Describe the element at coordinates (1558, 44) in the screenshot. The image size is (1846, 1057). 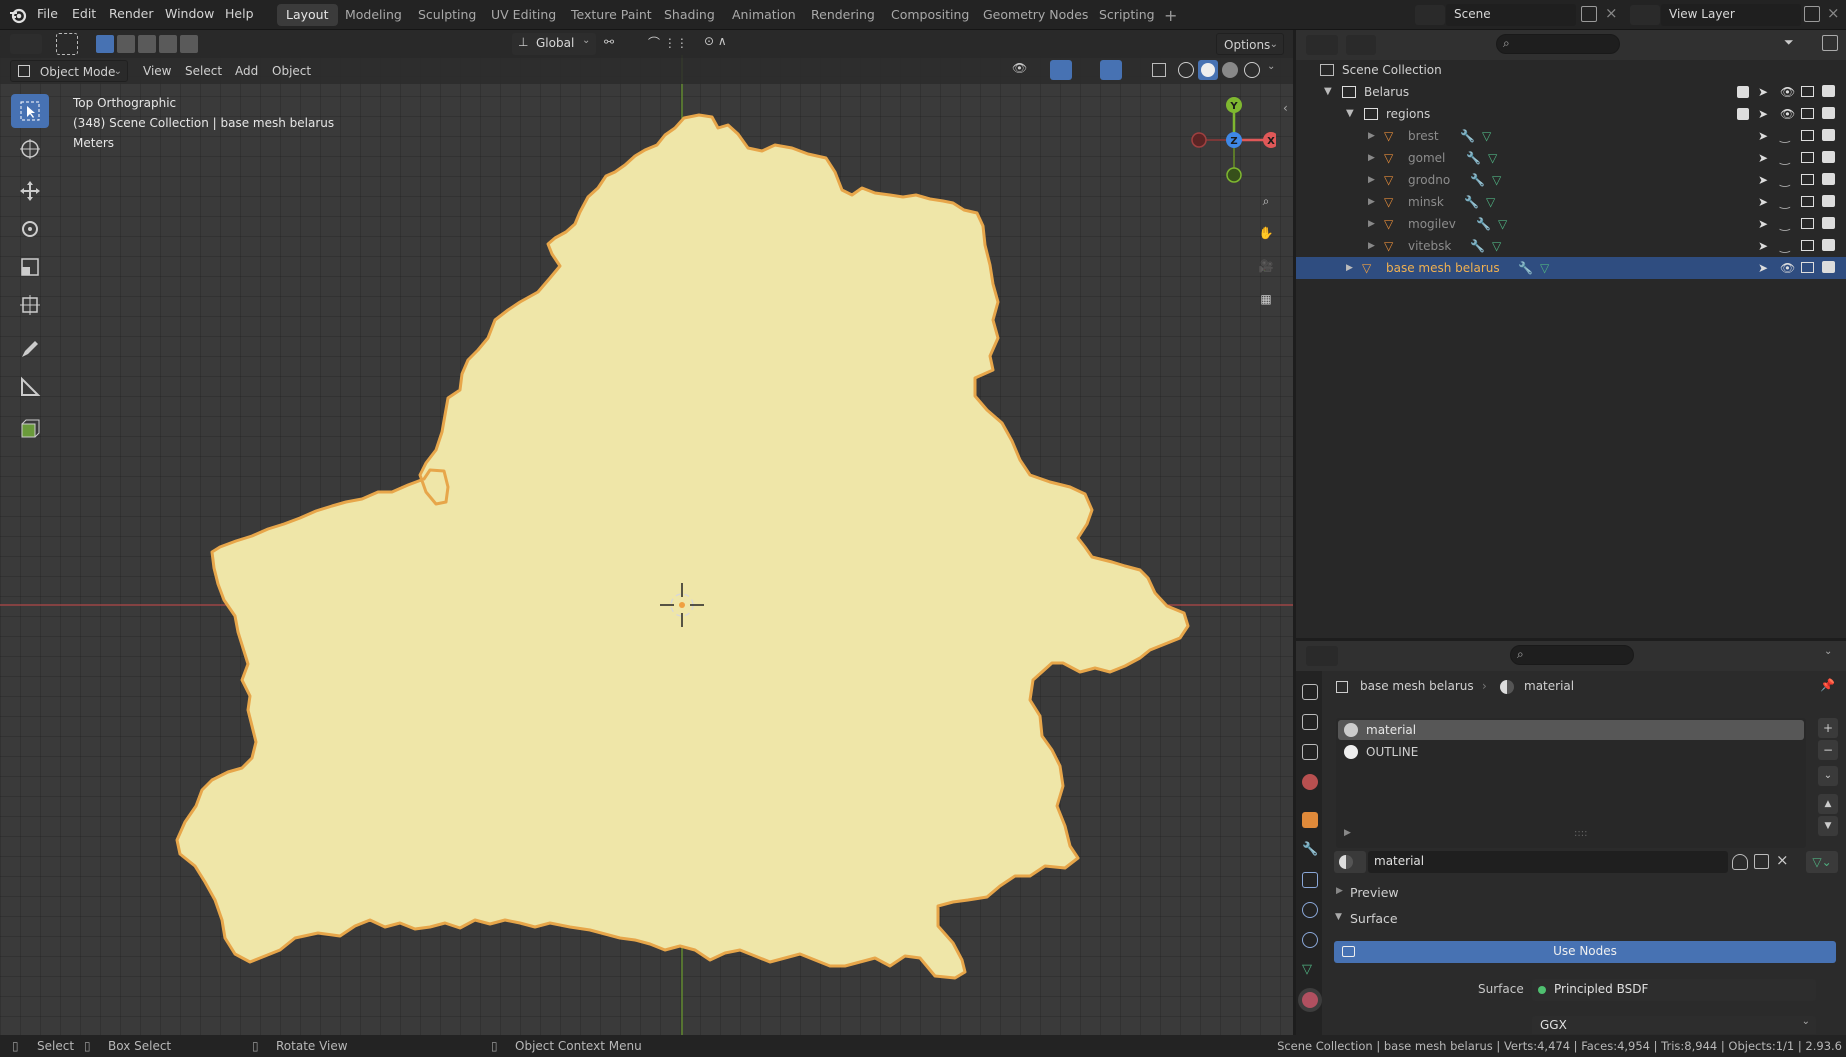
I see `outliner-search-input: ⌕` at that location.